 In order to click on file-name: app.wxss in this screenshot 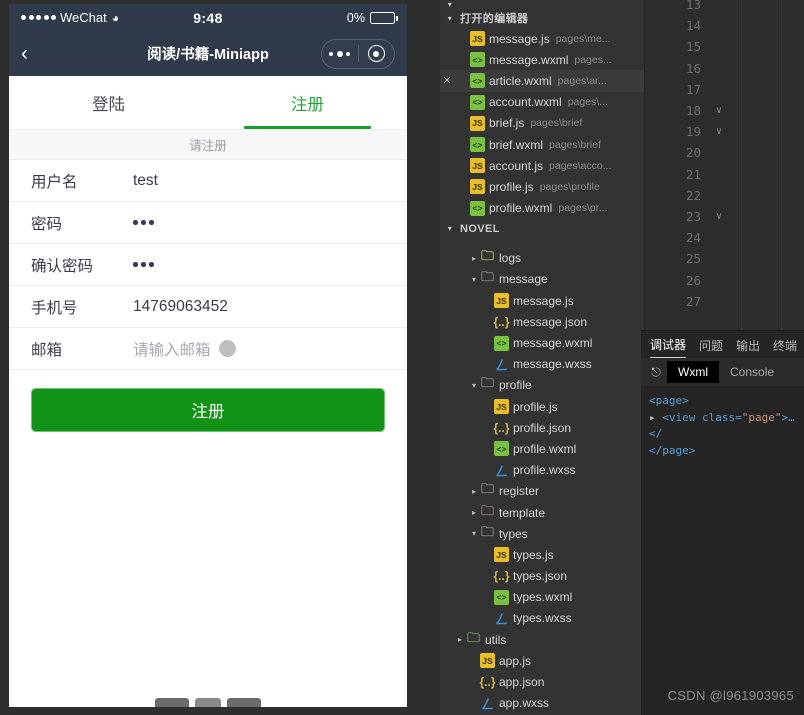, I will do `click(524, 703)`.